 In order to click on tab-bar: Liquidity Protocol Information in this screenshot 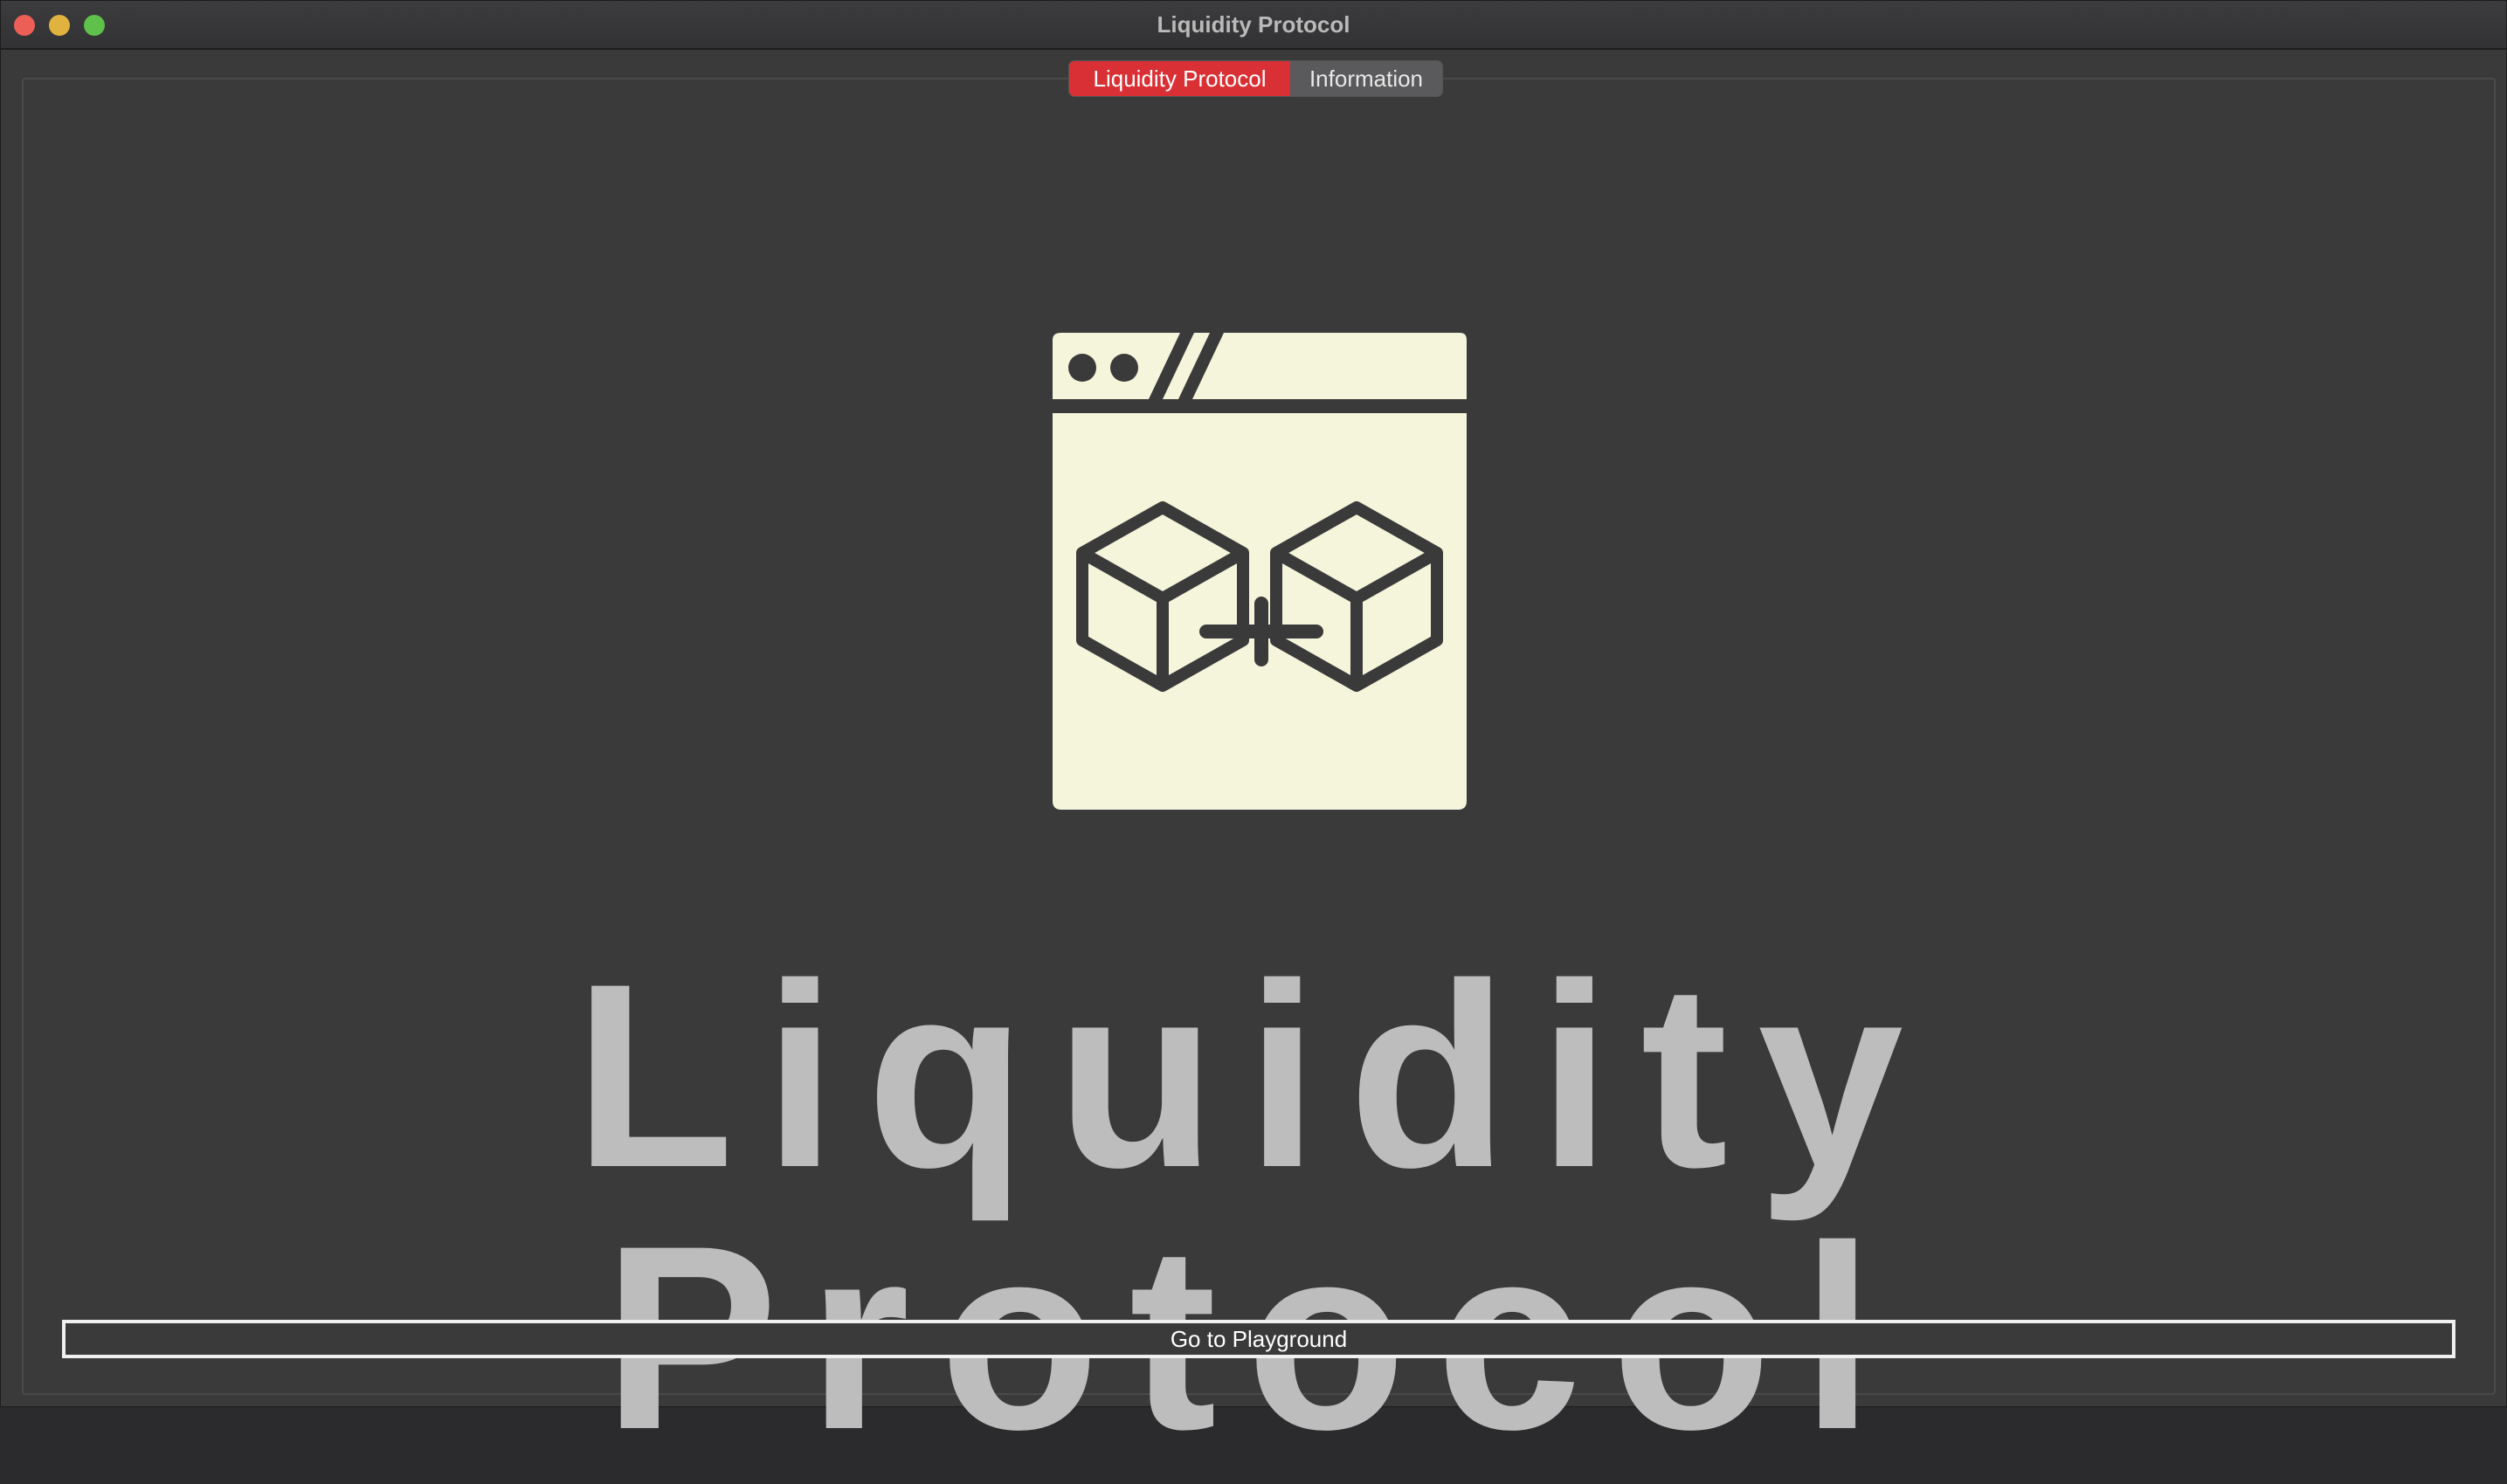, I will do `click(1255, 78)`.